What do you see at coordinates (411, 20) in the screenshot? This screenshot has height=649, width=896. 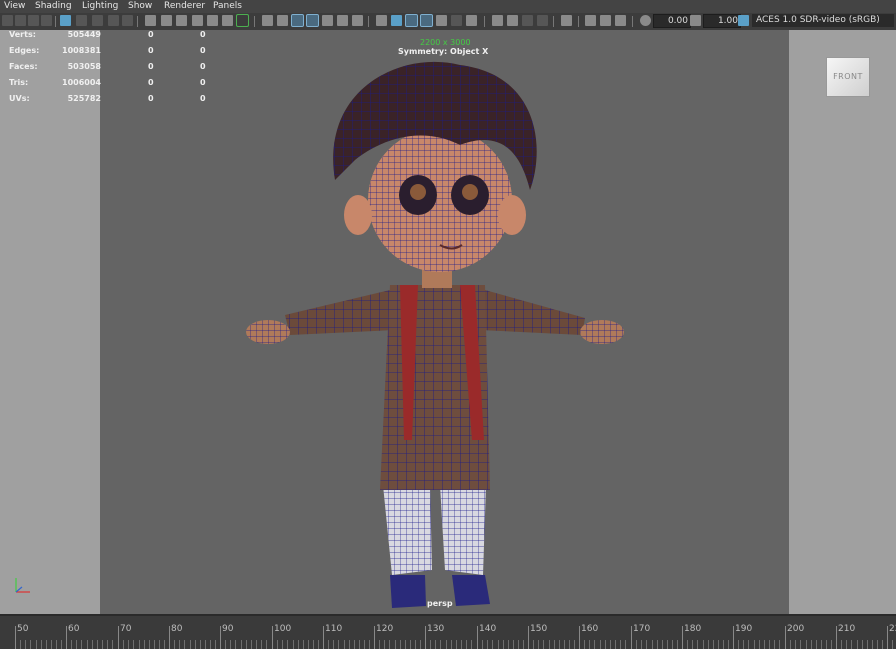 I see `xray-active-icon` at bounding box center [411, 20].